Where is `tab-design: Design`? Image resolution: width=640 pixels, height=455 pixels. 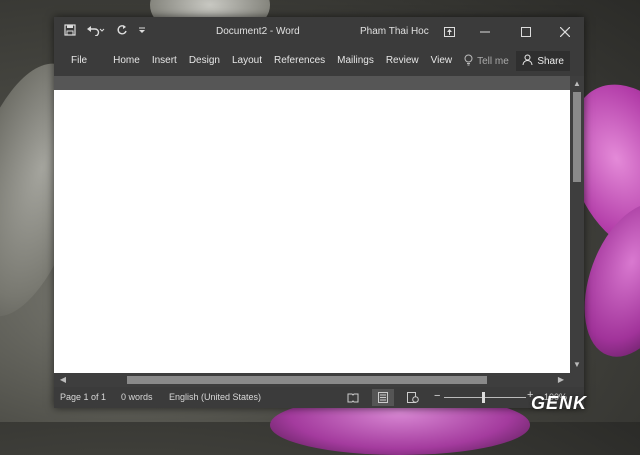 tab-design: Design is located at coordinates (204, 61).